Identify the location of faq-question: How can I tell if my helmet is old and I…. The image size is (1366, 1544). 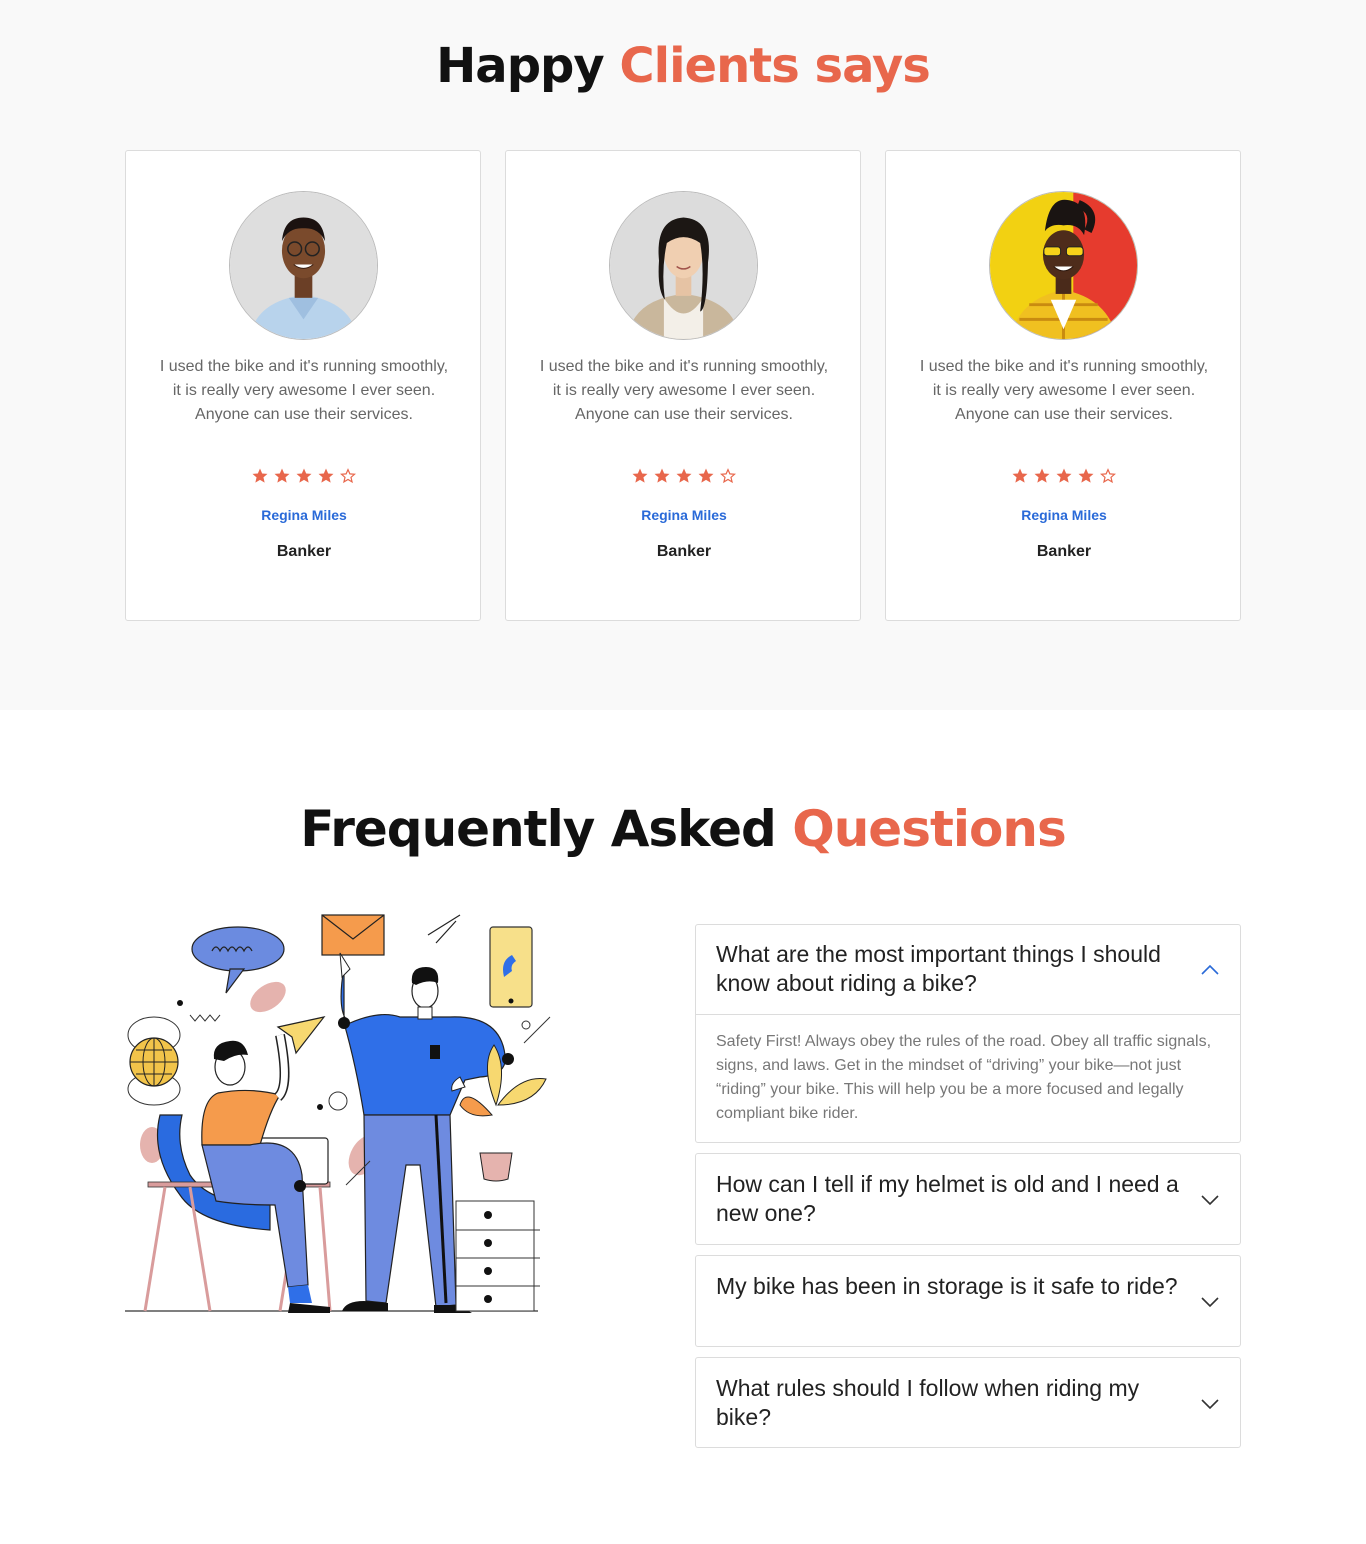
(951, 1199).